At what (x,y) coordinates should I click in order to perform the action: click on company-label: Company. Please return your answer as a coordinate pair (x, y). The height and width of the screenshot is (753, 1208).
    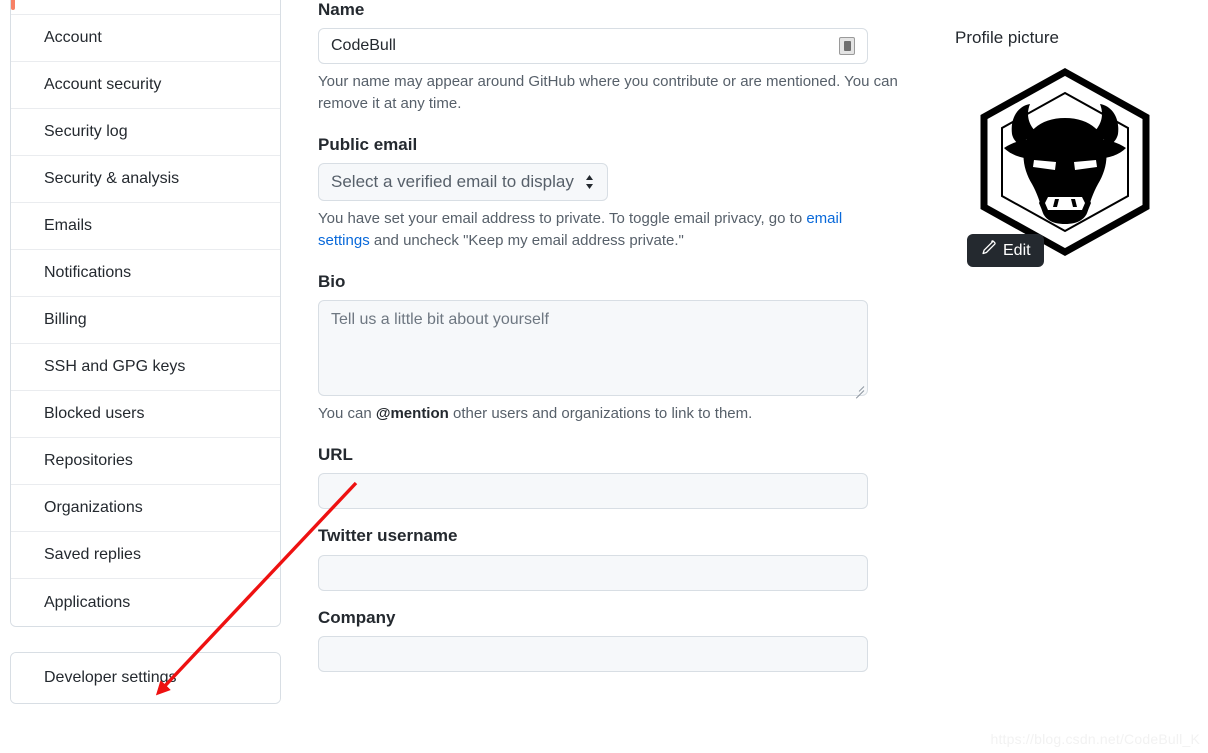
    Looking at the image, I should click on (357, 617).